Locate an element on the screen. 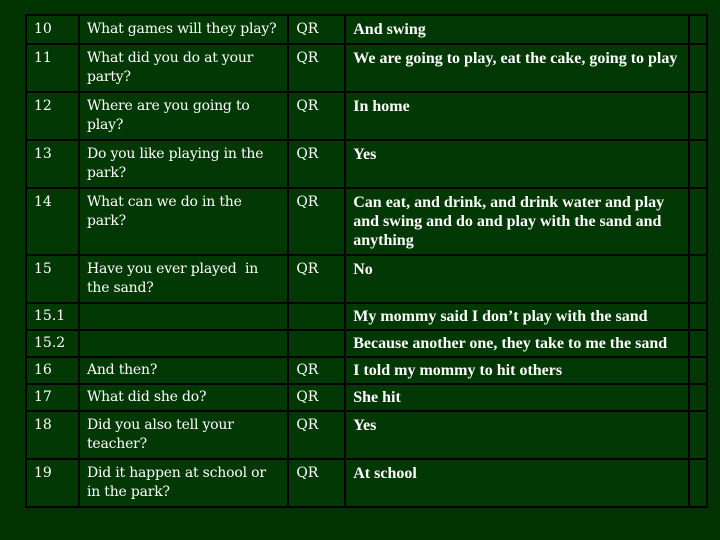 The image size is (720, 540). row-number: 16 is located at coordinates (52, 370).